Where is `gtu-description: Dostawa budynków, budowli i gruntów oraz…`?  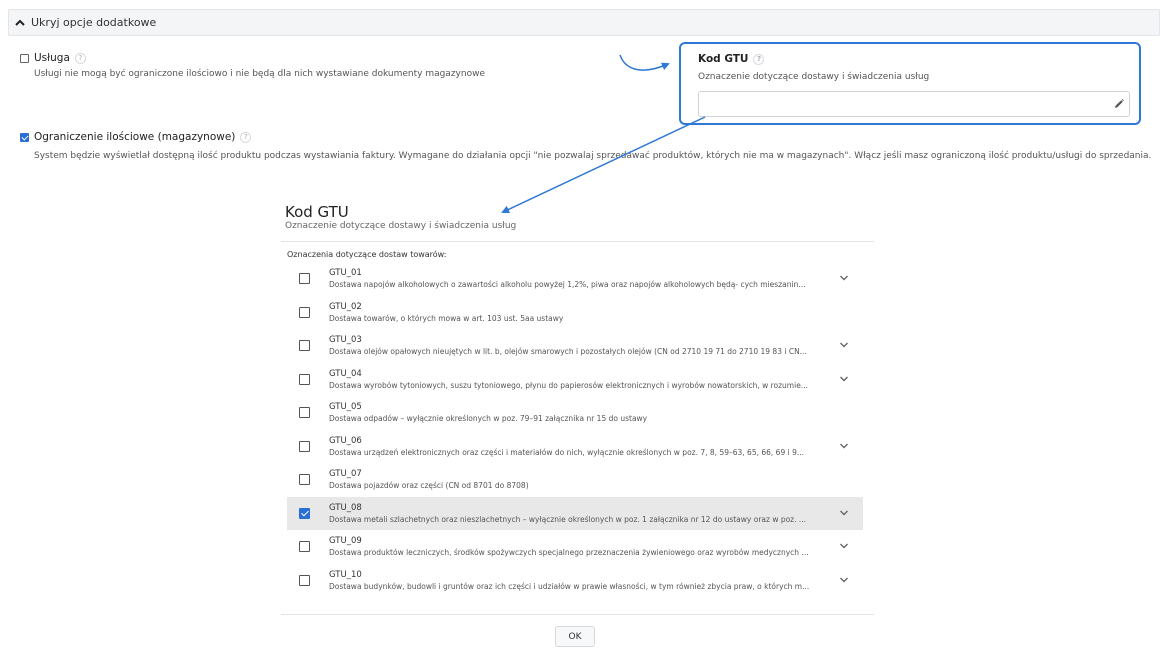 gtu-description: Dostawa budynków, budowli i gruntów oraz… is located at coordinates (569, 586).